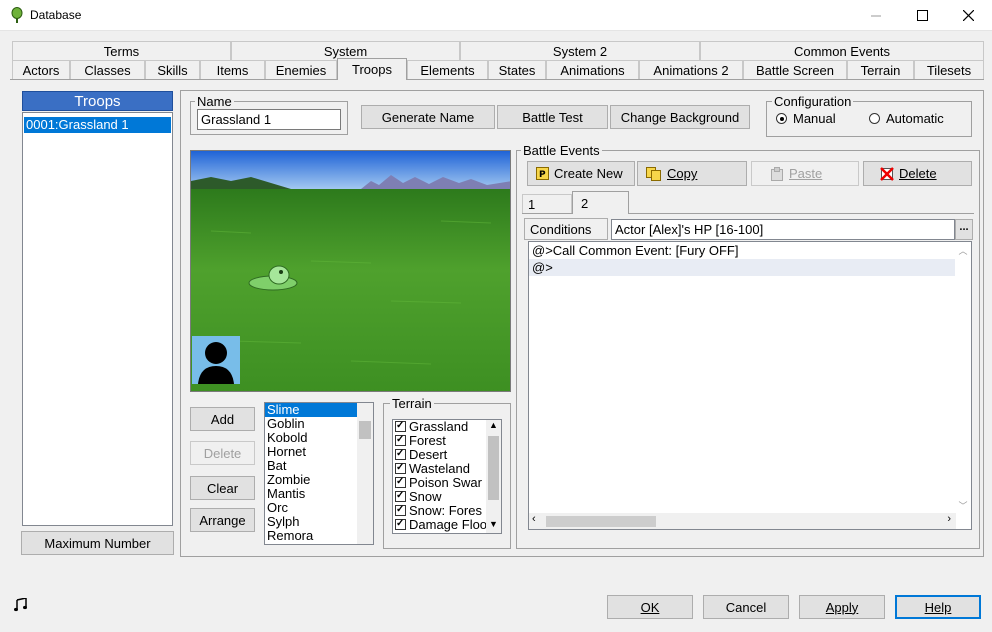 The height and width of the screenshot is (632, 992). Describe the element at coordinates (497, 79) in the screenshot. I see `tab-divider` at that location.